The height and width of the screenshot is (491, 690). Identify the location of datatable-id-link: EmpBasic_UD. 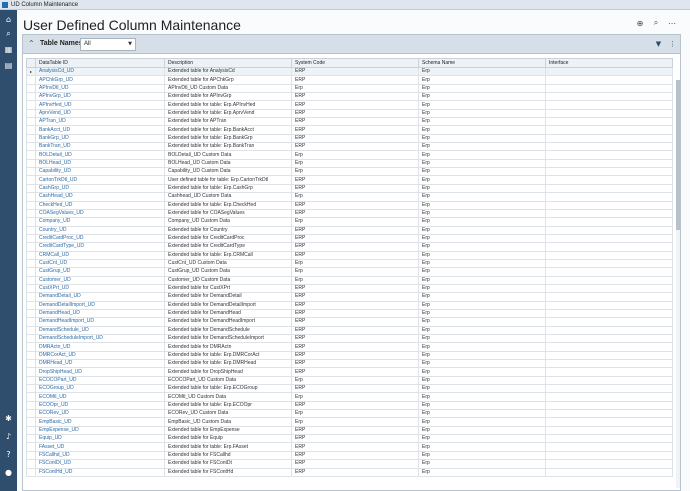
(100, 422).